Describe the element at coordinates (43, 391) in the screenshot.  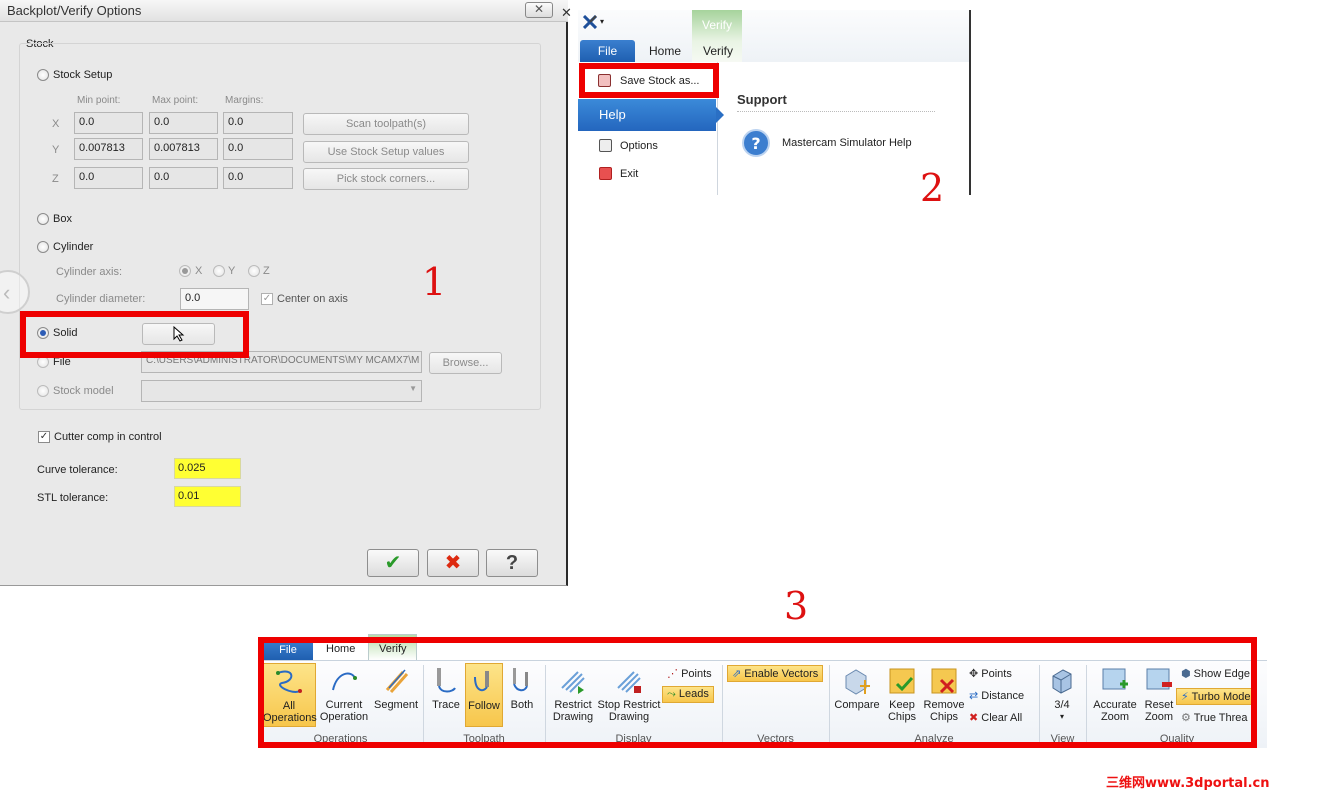
I see `stock-model-radio` at that location.